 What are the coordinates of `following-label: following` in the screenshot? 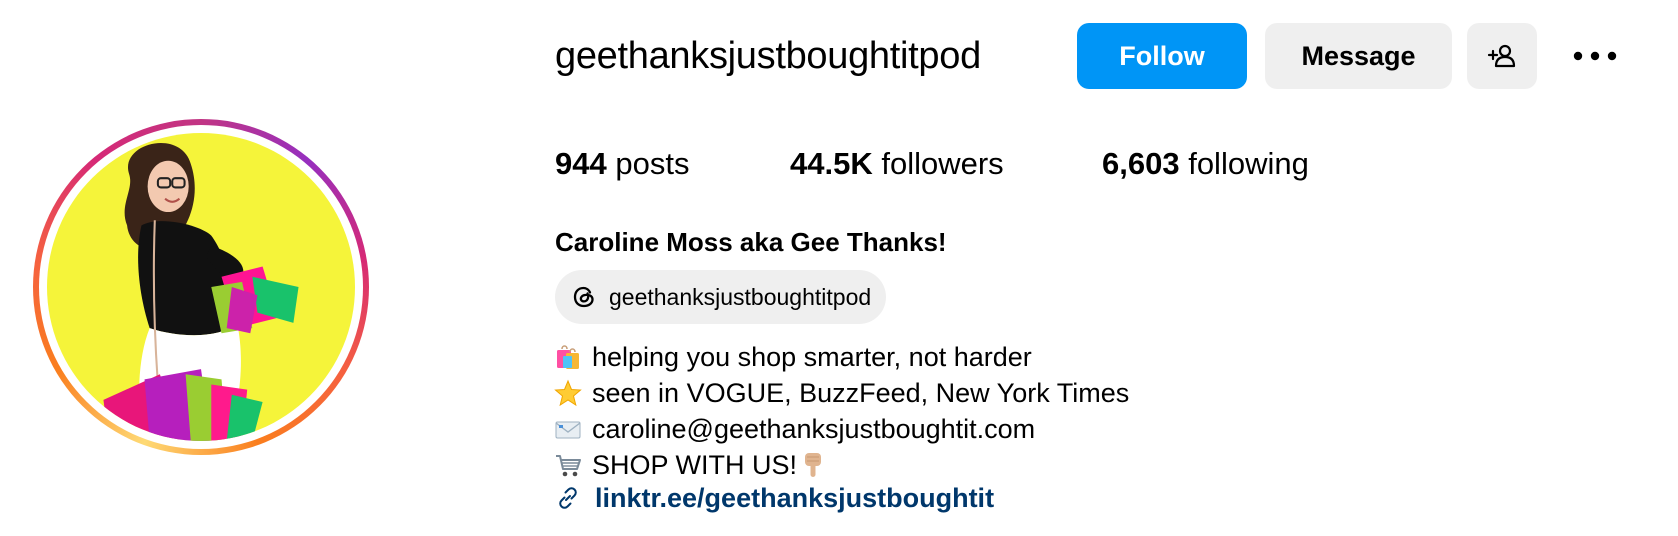 It's located at (1248, 163).